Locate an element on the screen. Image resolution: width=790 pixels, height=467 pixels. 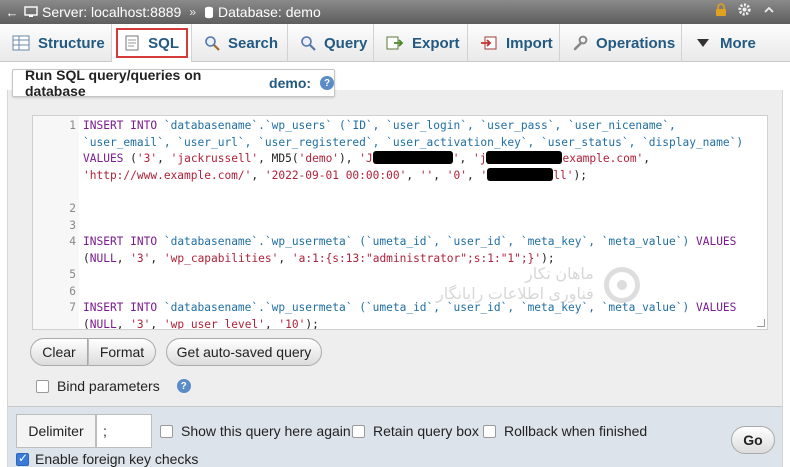
rollback-option: Rollback when finished is located at coordinates (565, 431).